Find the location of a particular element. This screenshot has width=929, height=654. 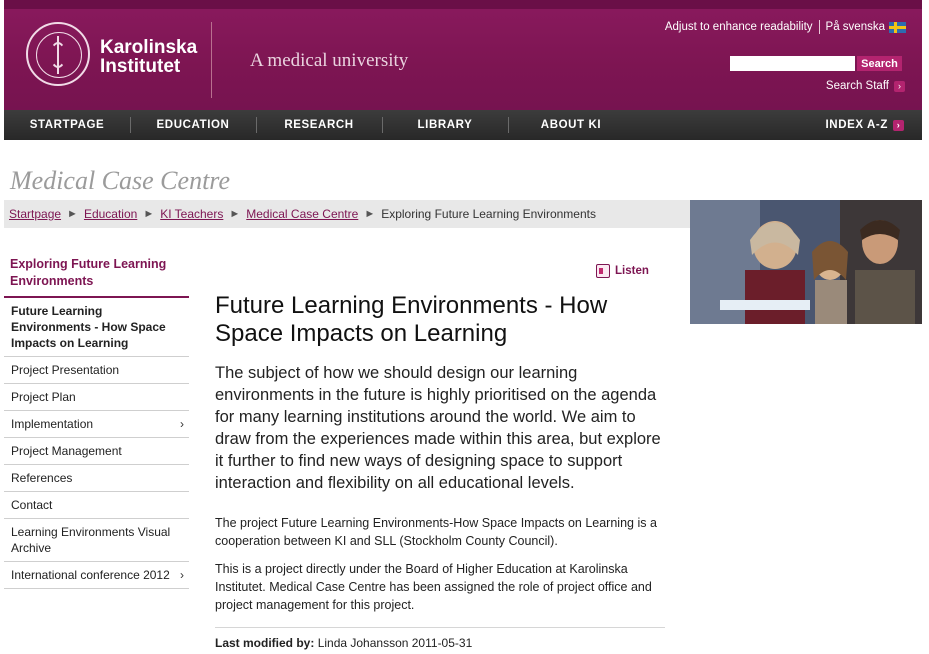

sidebar-item-project-presentation: Project Presentation is located at coordinates (96, 370).